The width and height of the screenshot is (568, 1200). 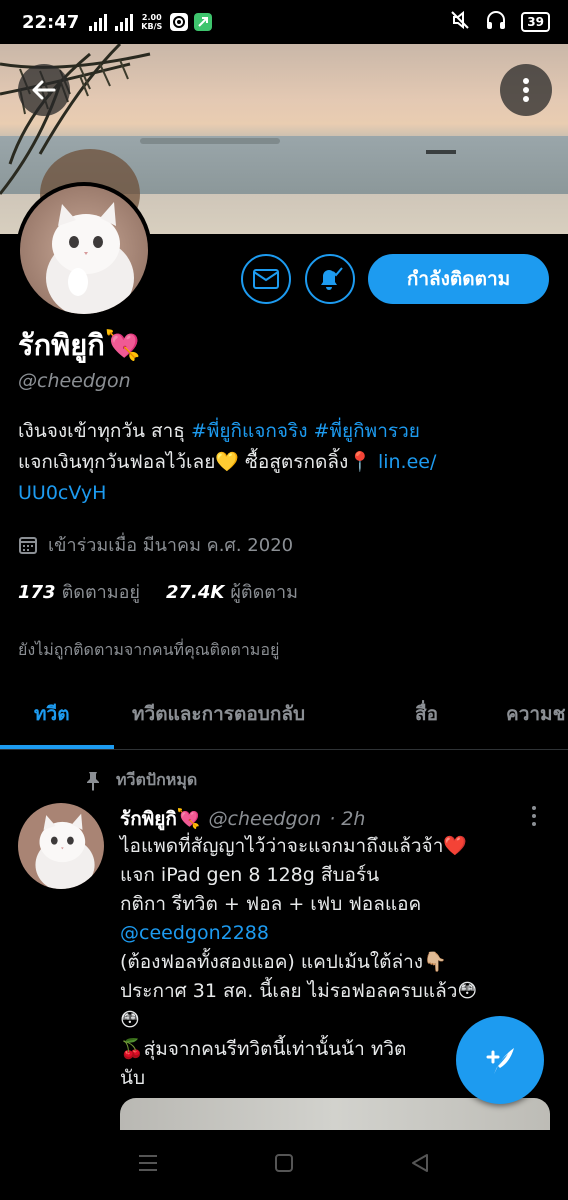 I want to click on tweet-author-name: รักพิยูกิ💘, so click(x=160, y=819).